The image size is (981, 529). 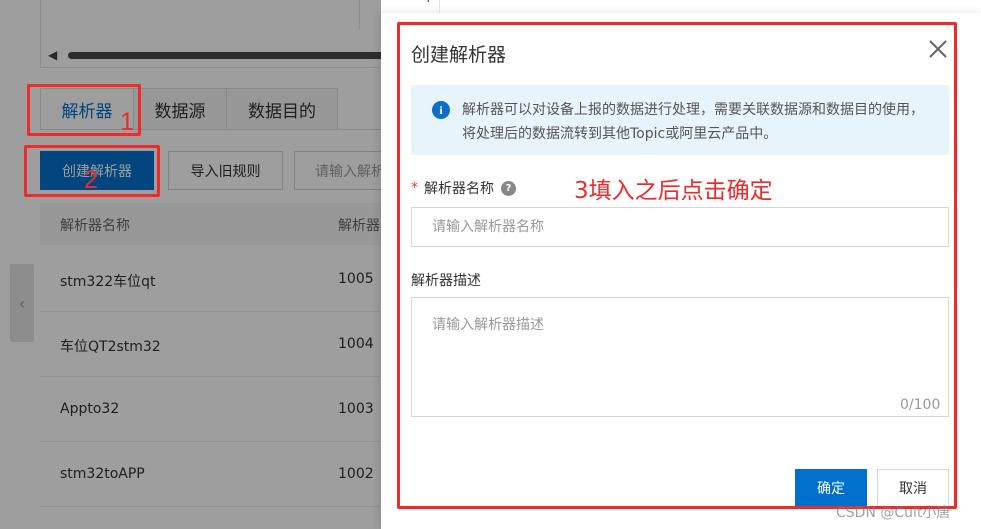 What do you see at coordinates (127, 122) in the screenshot?
I see `annotation-step-1: 1` at bounding box center [127, 122].